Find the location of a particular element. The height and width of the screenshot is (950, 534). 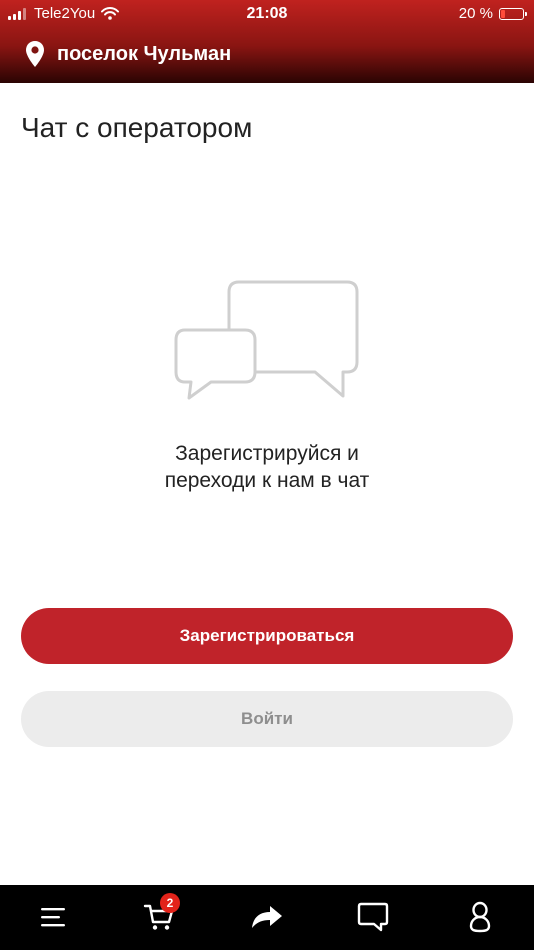

status-right: 20 % is located at coordinates (492, 13).